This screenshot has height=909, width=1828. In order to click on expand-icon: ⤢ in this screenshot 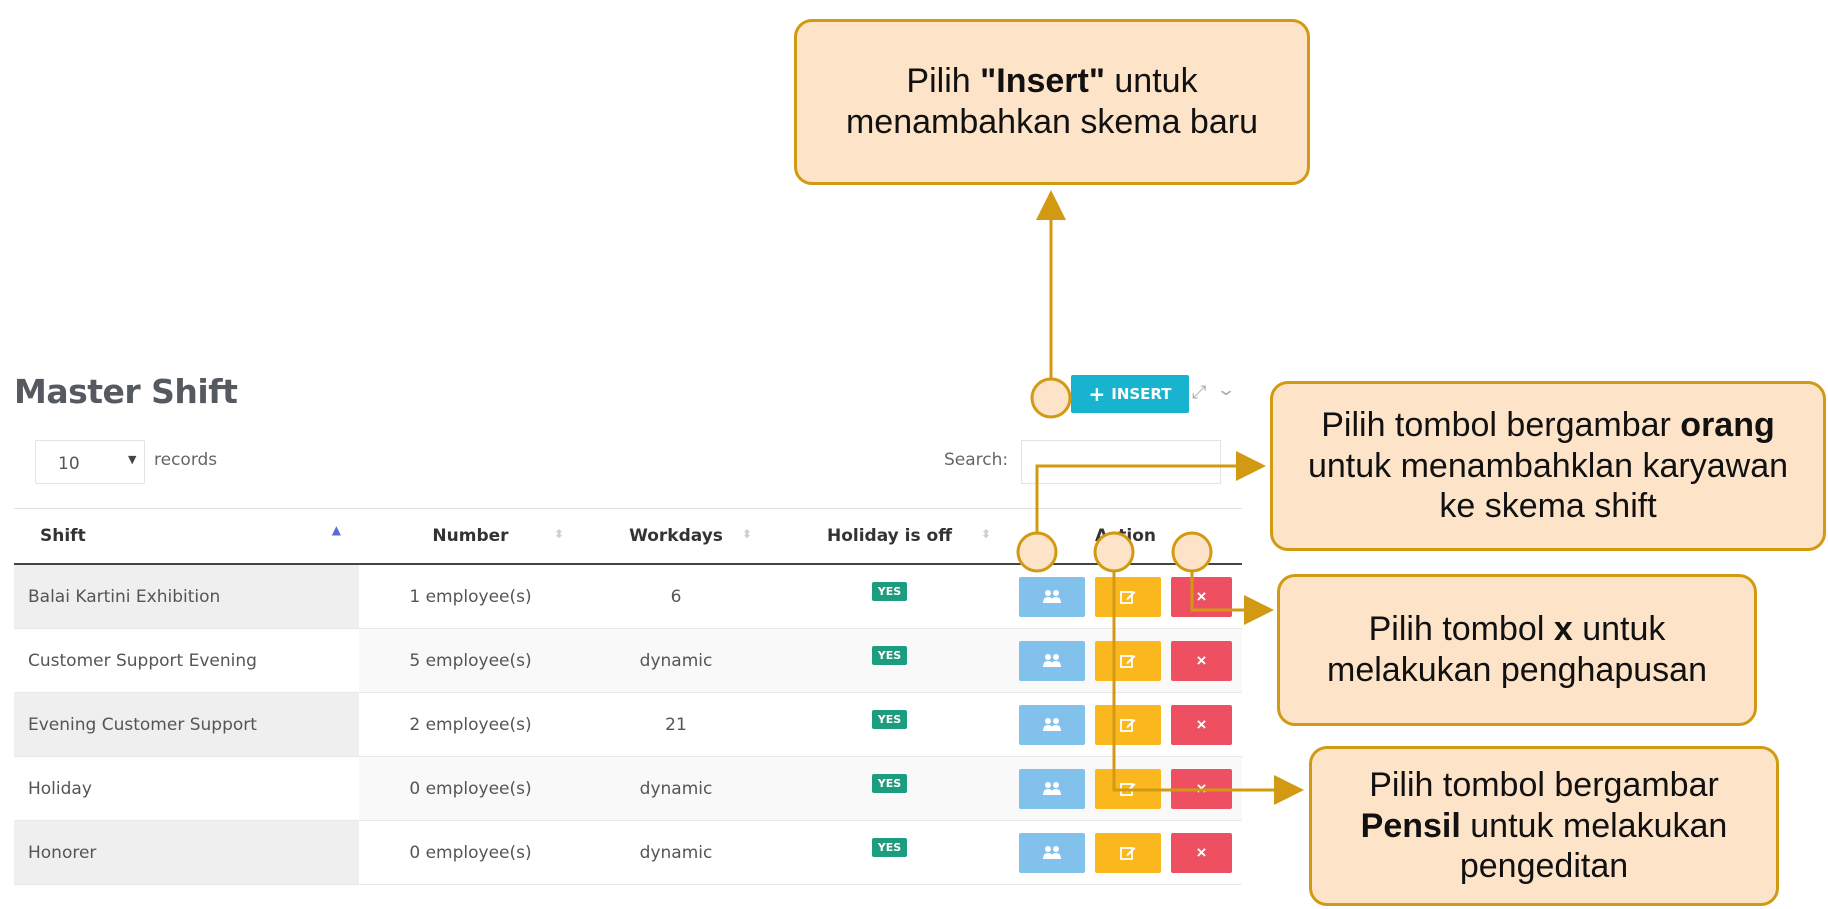, I will do `click(1199, 392)`.